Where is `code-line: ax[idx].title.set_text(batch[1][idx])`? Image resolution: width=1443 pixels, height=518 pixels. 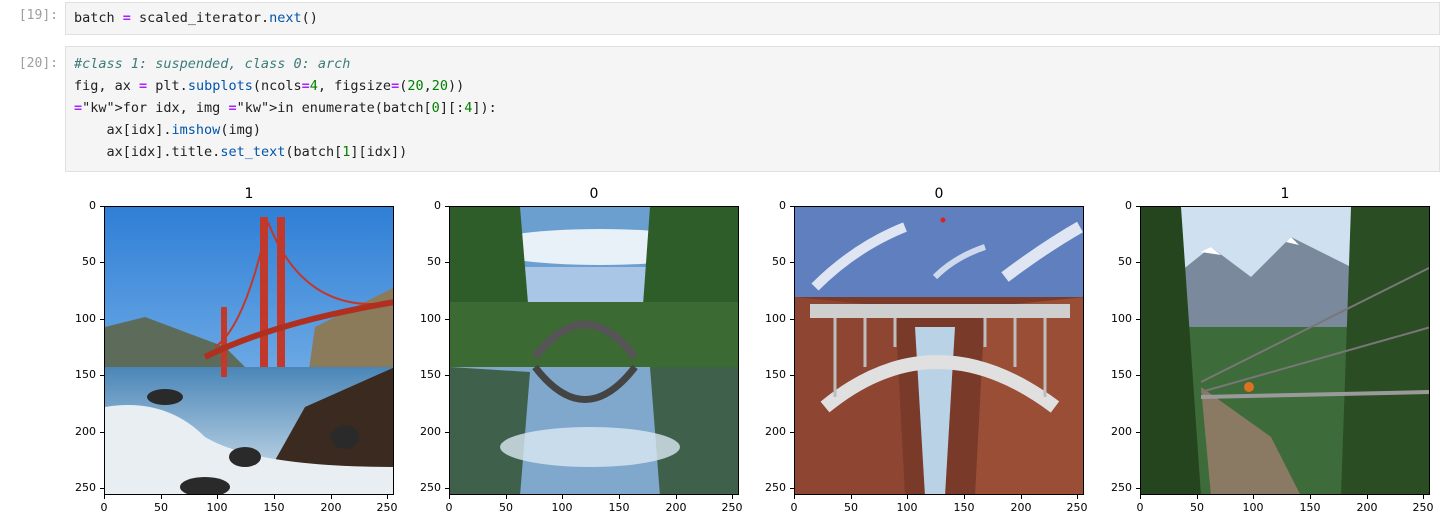
code-line: ax[idx].title.set_text(batch[1][idx]) is located at coordinates (241, 152).